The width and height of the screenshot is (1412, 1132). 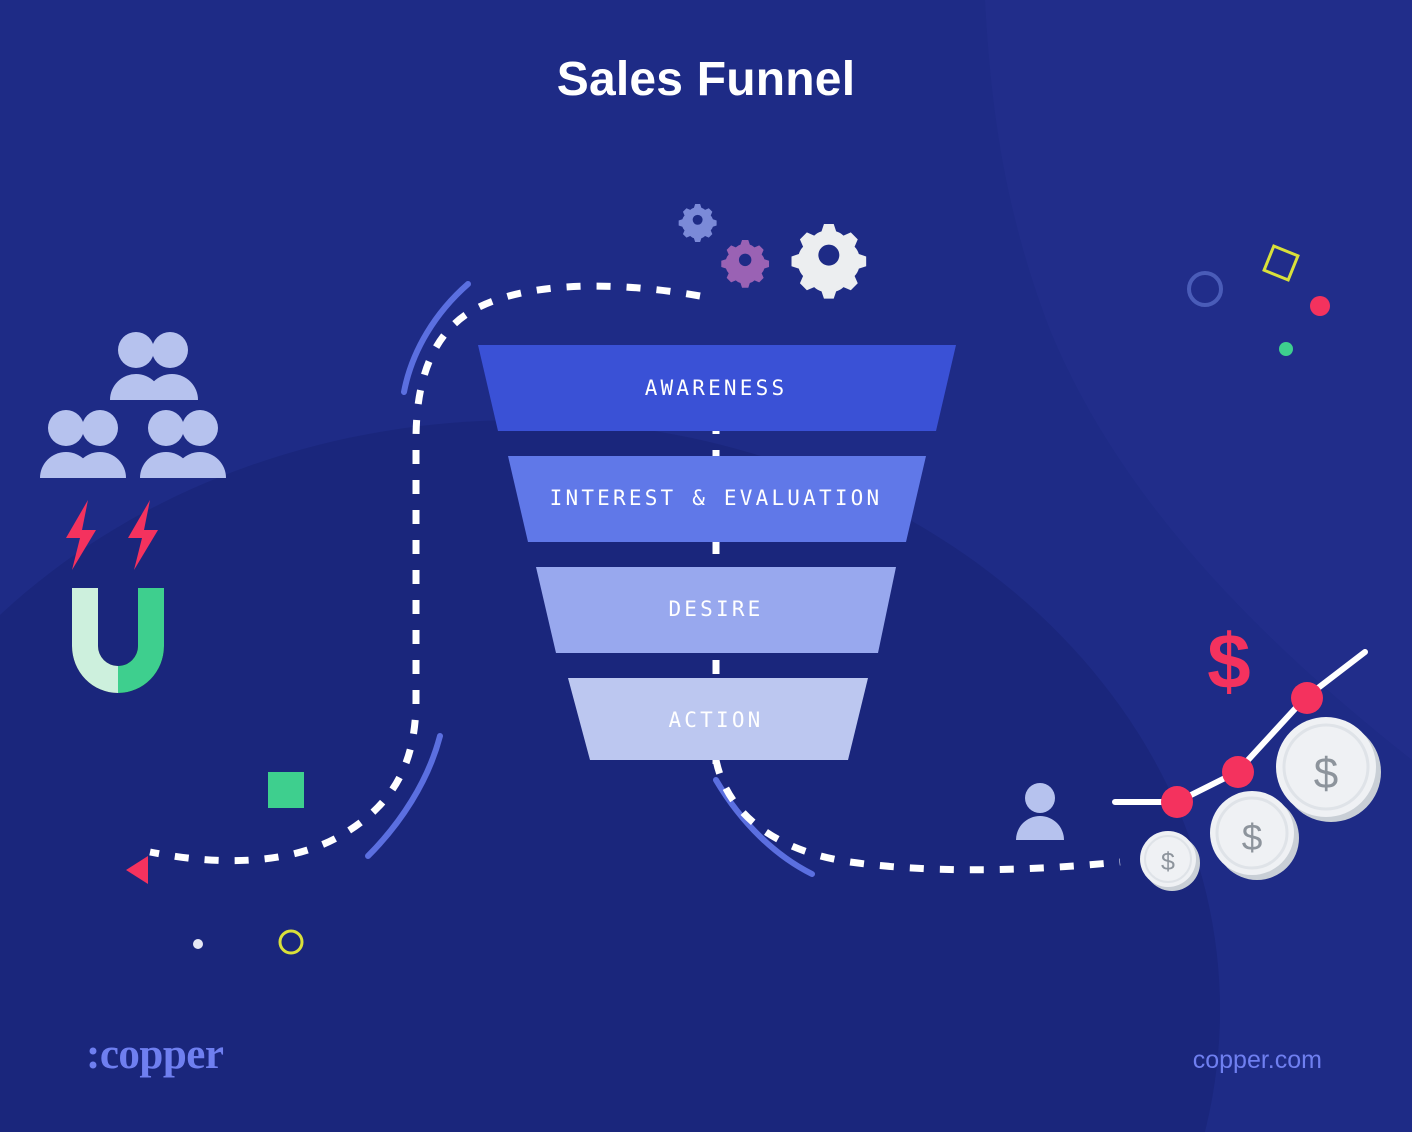 What do you see at coordinates (154, 366) in the screenshot?
I see `people-icon-top` at bounding box center [154, 366].